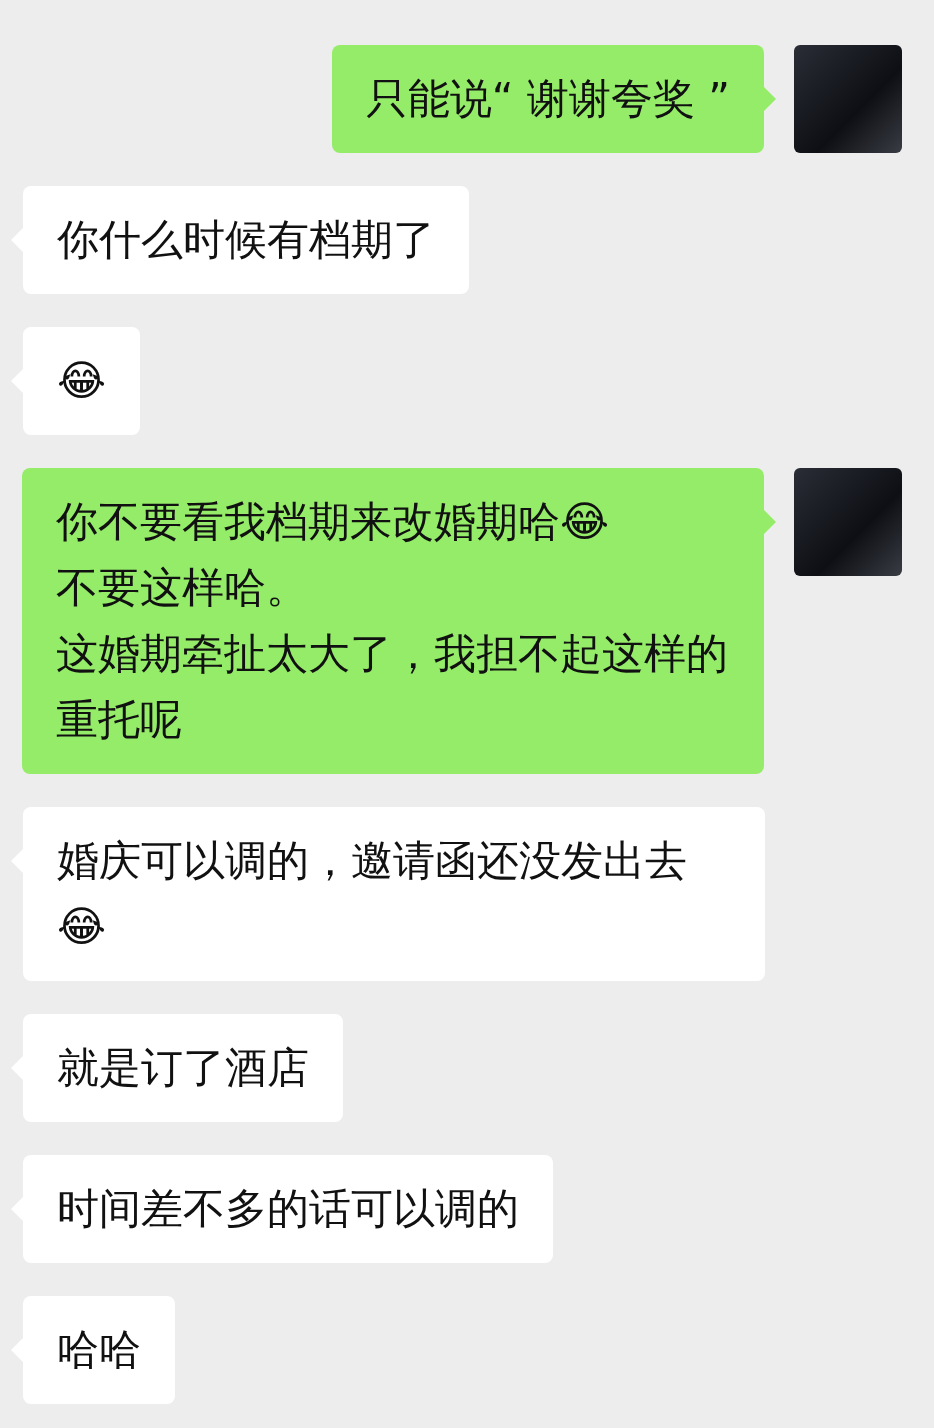 The height and width of the screenshot is (1428, 934). Describe the element at coordinates (288, 1209) in the screenshot. I see `message-text: 时间差不多的话可以调的` at that location.